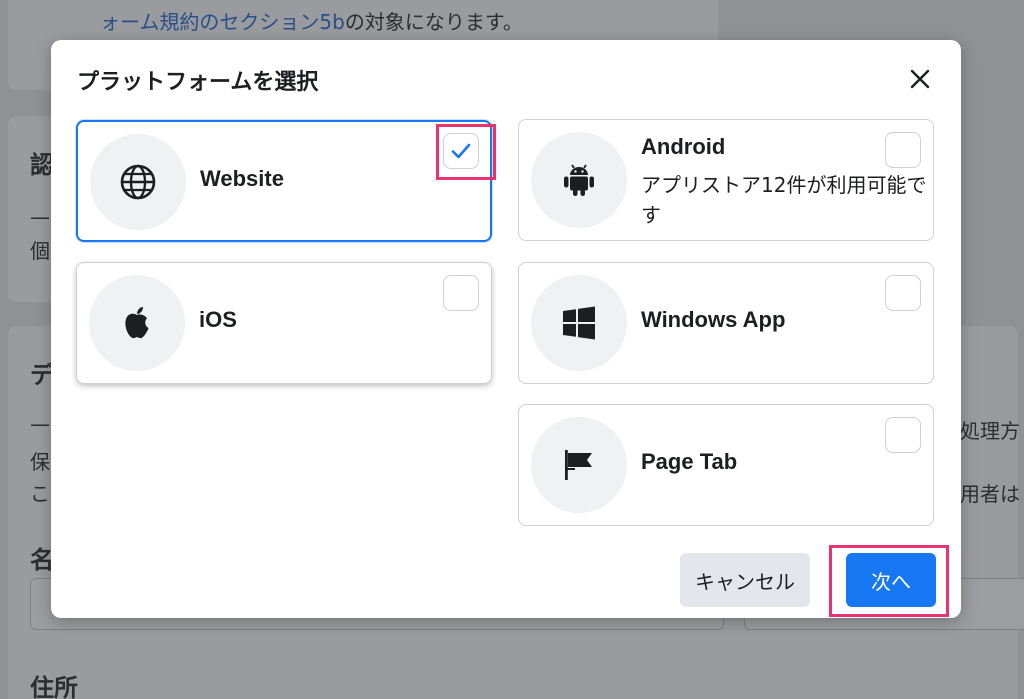 This screenshot has height=699, width=1024. I want to click on android-icon-circle, so click(579, 180).